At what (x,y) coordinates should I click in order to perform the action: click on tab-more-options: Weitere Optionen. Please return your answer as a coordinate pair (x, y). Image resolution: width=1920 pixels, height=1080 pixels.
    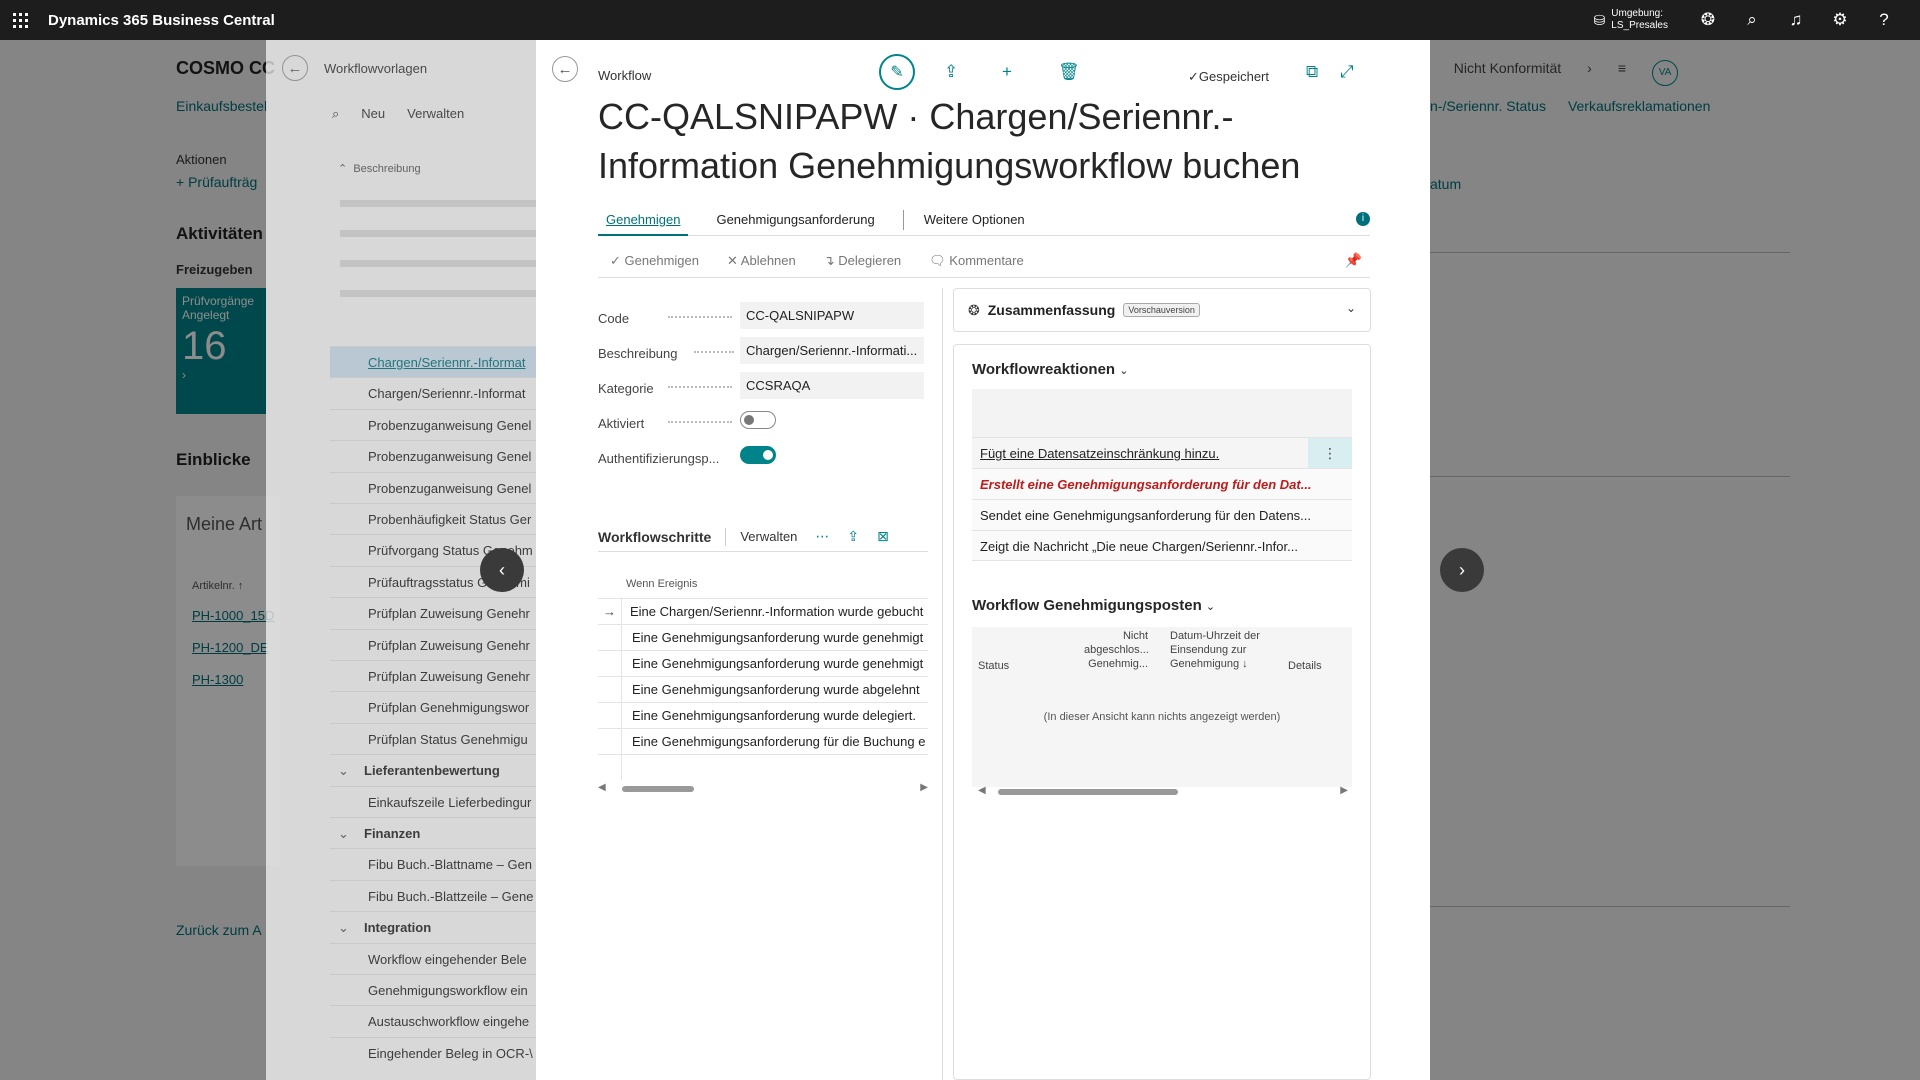
    Looking at the image, I should click on (974, 223).